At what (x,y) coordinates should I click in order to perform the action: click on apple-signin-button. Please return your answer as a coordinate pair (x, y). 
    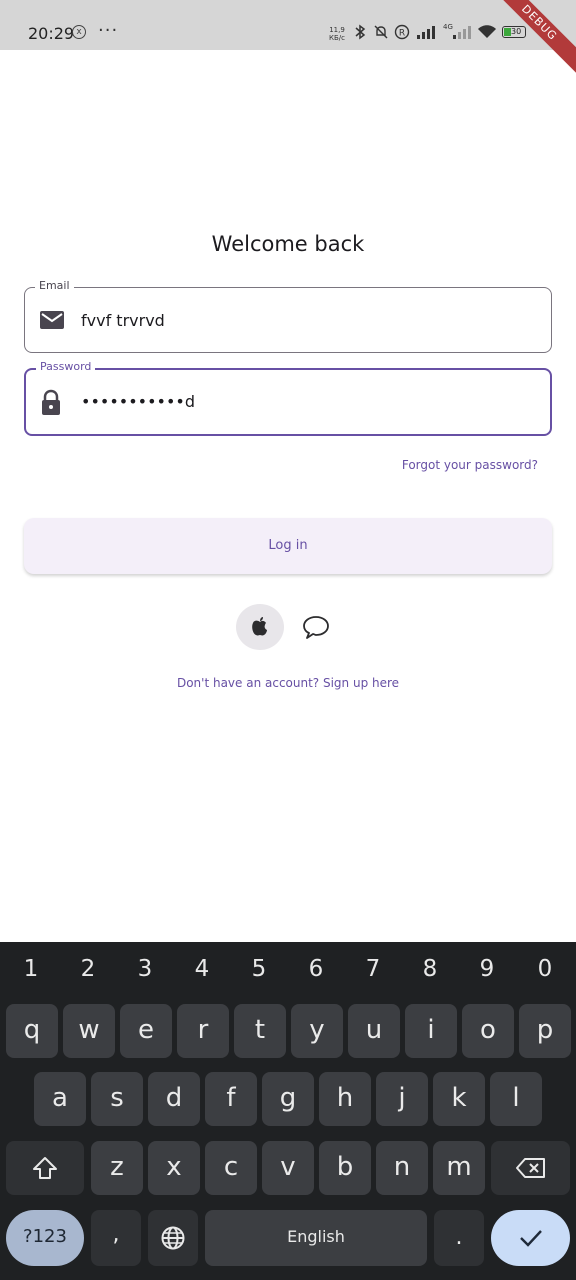
    Looking at the image, I should click on (260, 627).